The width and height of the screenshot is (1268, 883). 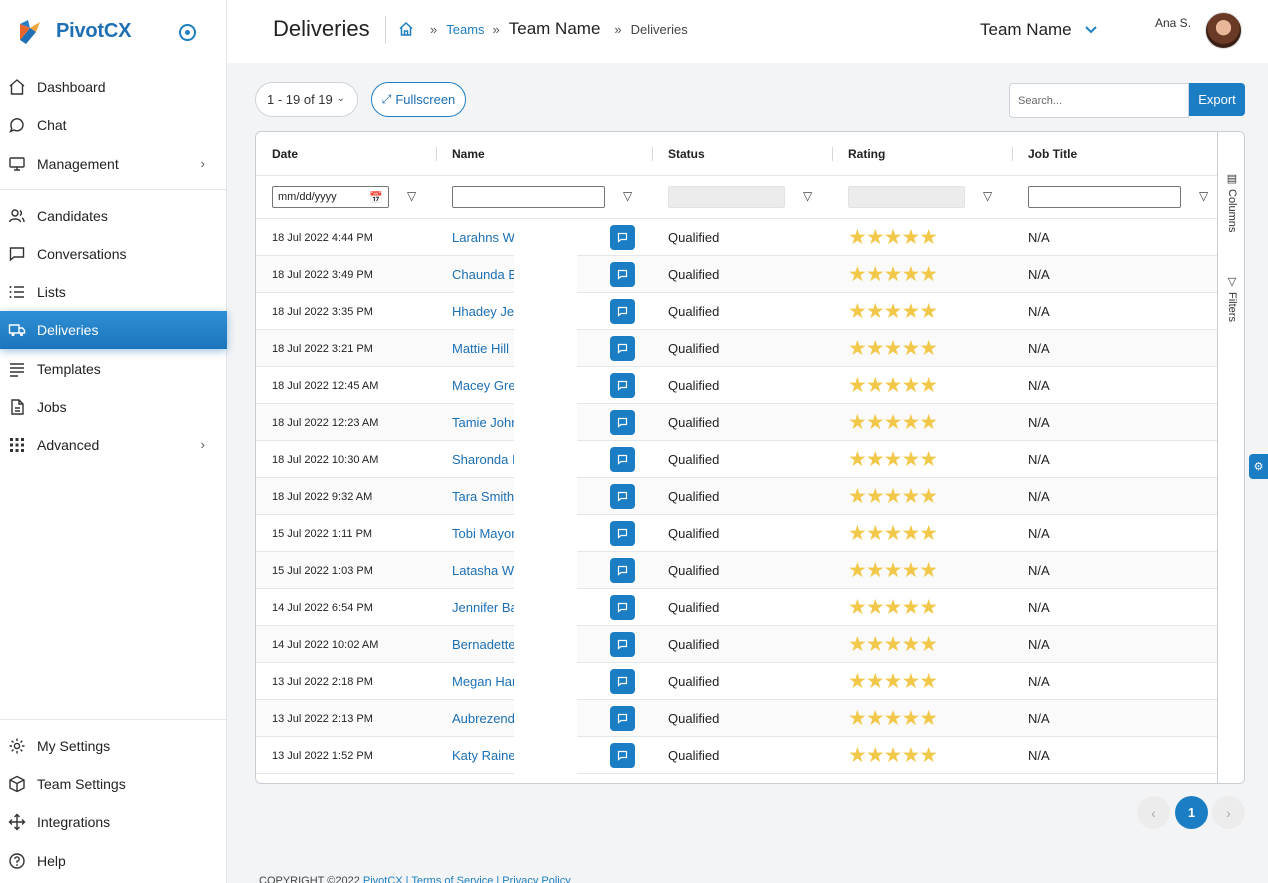 I want to click on columns-tab: ▤ Columns, so click(x=1232, y=202).